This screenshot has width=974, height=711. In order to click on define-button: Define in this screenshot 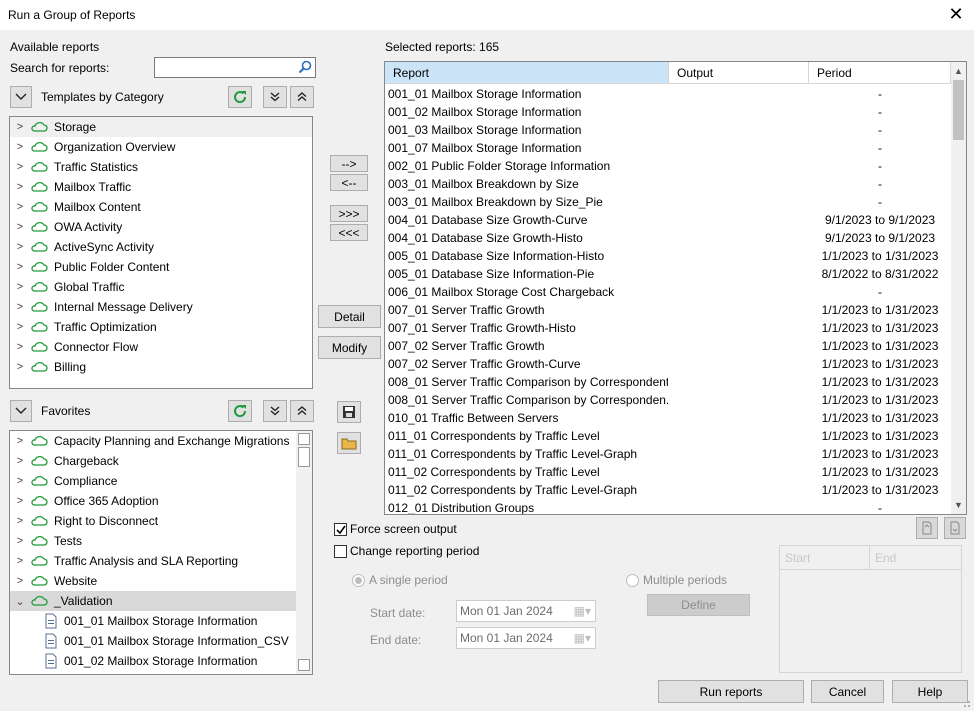, I will do `click(698, 605)`.